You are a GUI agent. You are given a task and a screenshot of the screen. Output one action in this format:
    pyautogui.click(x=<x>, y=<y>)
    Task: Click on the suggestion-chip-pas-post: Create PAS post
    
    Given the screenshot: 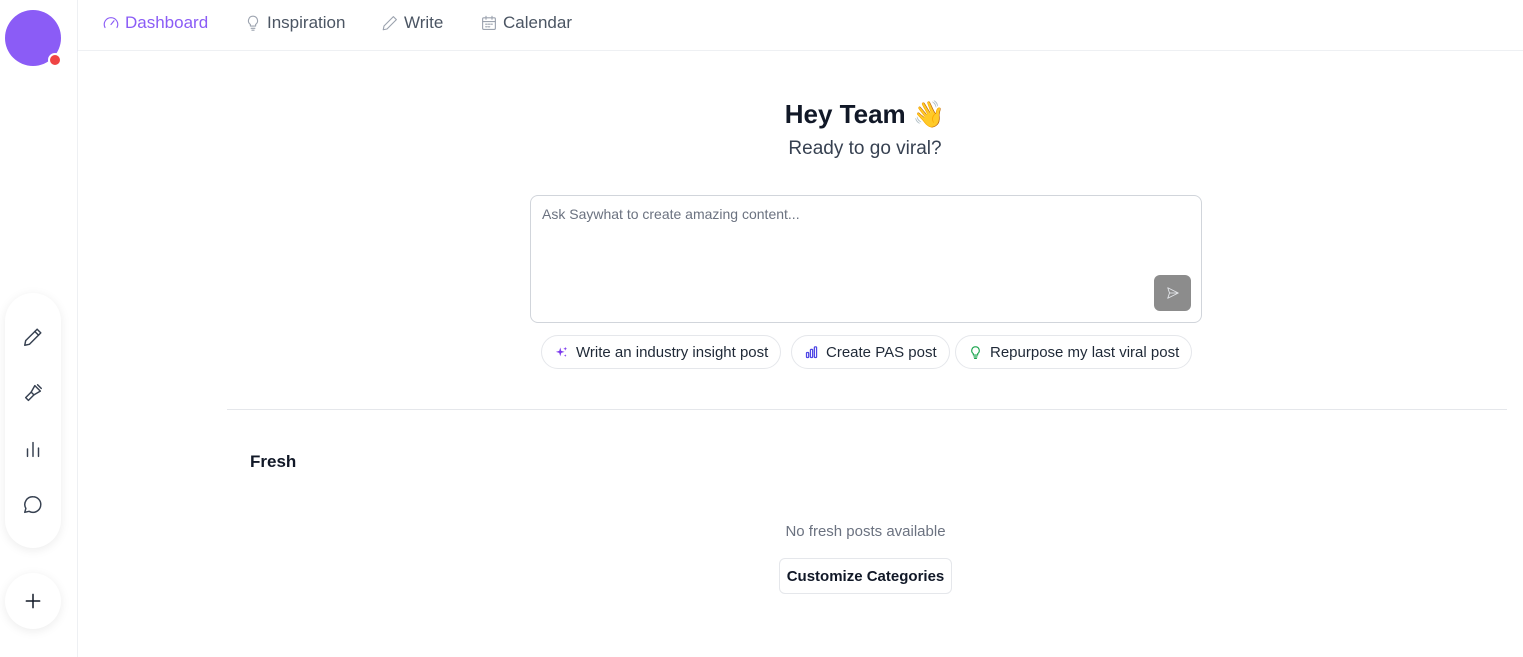 What is the action you would take?
    pyautogui.click(x=870, y=352)
    